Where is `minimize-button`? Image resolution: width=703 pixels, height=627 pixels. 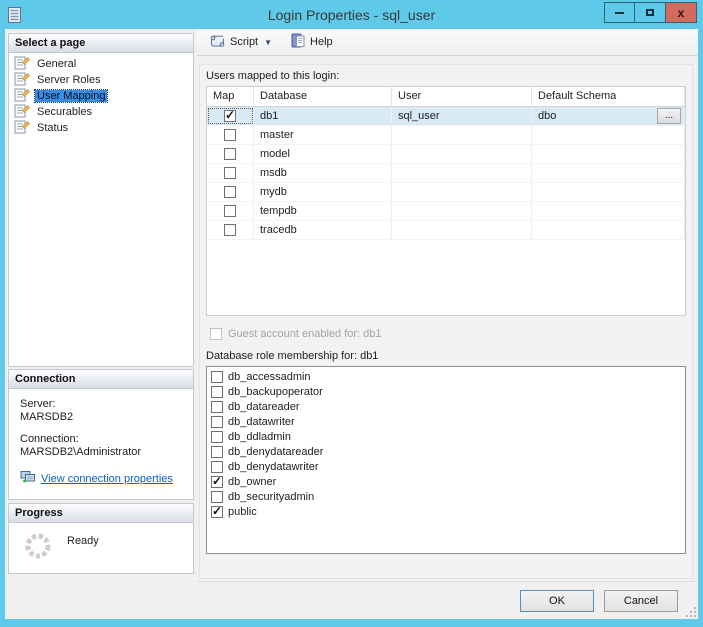
minimize-button is located at coordinates (619, 12).